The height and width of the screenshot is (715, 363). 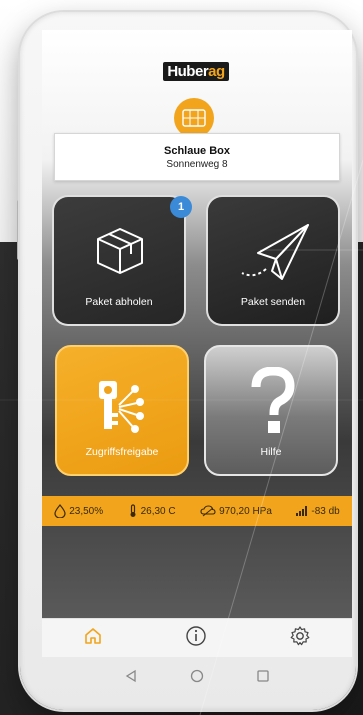 I want to click on pressure-stat: 970,20 HPa, so click(x=236, y=511).